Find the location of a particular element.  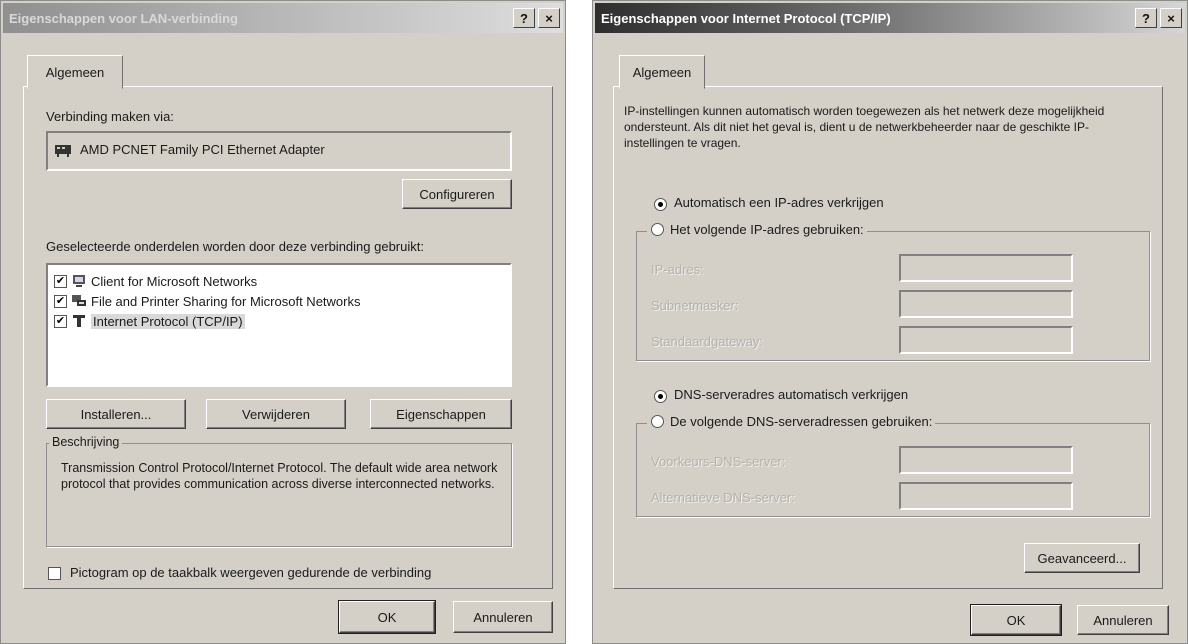

network-client-icon is located at coordinates (79, 281).